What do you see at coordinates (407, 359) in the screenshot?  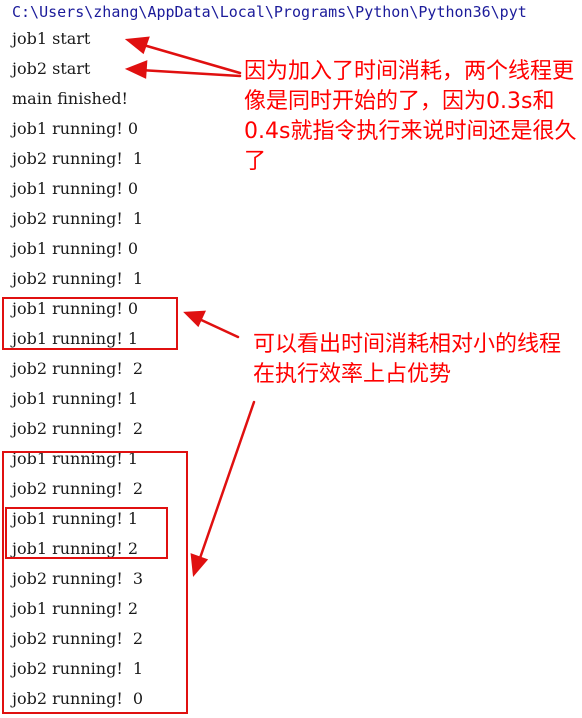 I see `annotation-note: 可以看出时间消耗相对小的线程在执行效率上占优势` at bounding box center [407, 359].